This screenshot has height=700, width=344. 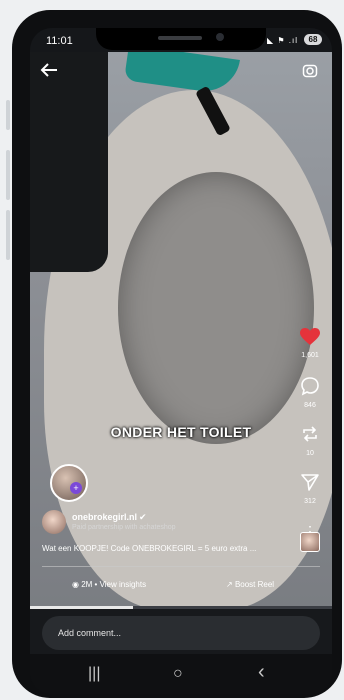 What do you see at coordinates (178, 674) in the screenshot?
I see `home-icon: ○` at bounding box center [178, 674].